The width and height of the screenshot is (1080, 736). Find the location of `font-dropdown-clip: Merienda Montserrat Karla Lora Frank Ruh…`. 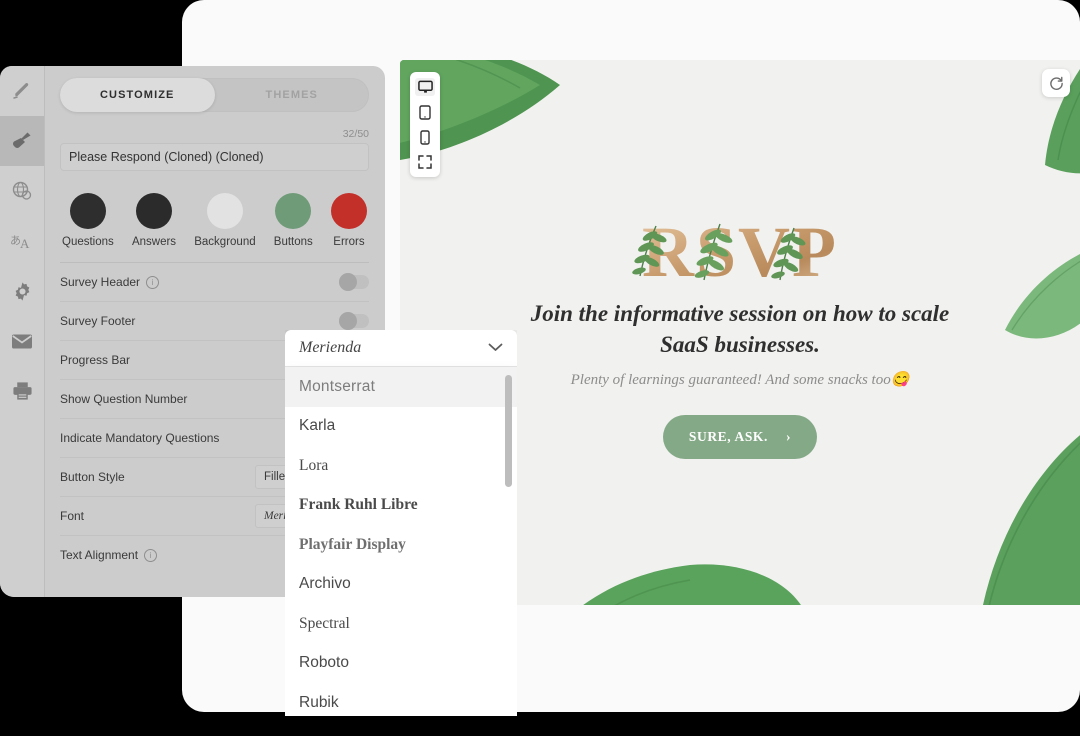

font-dropdown-clip: Merienda Montserrat Karla Lora Frank Ruh… is located at coordinates (401, 523).